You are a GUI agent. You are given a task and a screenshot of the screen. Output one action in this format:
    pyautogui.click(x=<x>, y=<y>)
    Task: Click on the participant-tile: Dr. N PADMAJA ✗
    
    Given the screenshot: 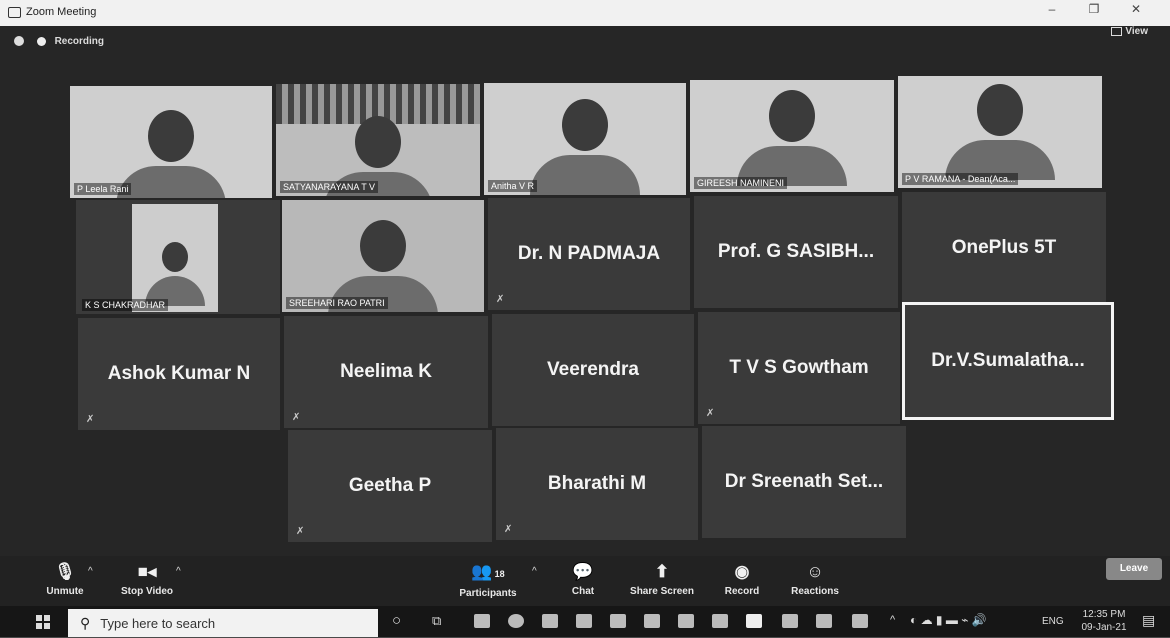 What is the action you would take?
    pyautogui.click(x=589, y=254)
    